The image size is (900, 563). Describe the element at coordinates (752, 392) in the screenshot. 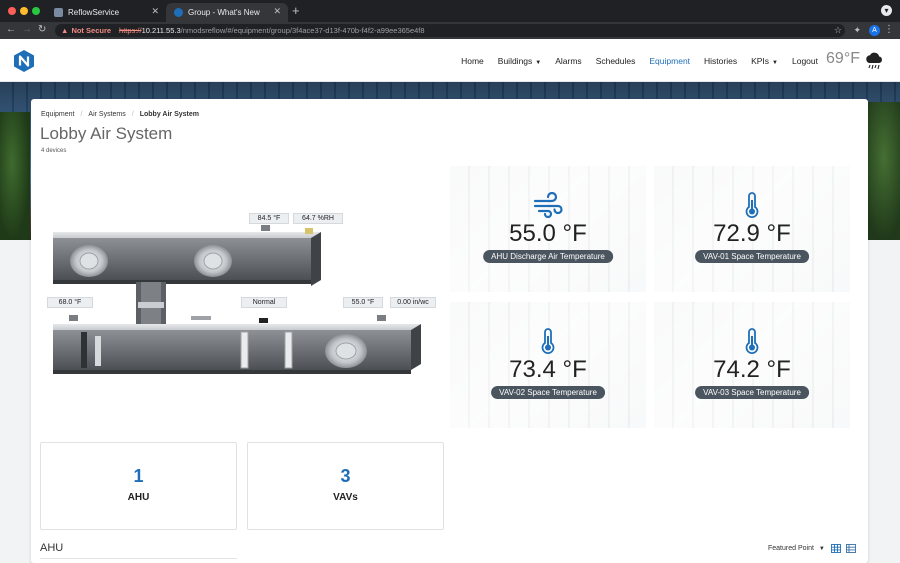

I see `tile-label: VAV-03 Space Temperature` at that location.